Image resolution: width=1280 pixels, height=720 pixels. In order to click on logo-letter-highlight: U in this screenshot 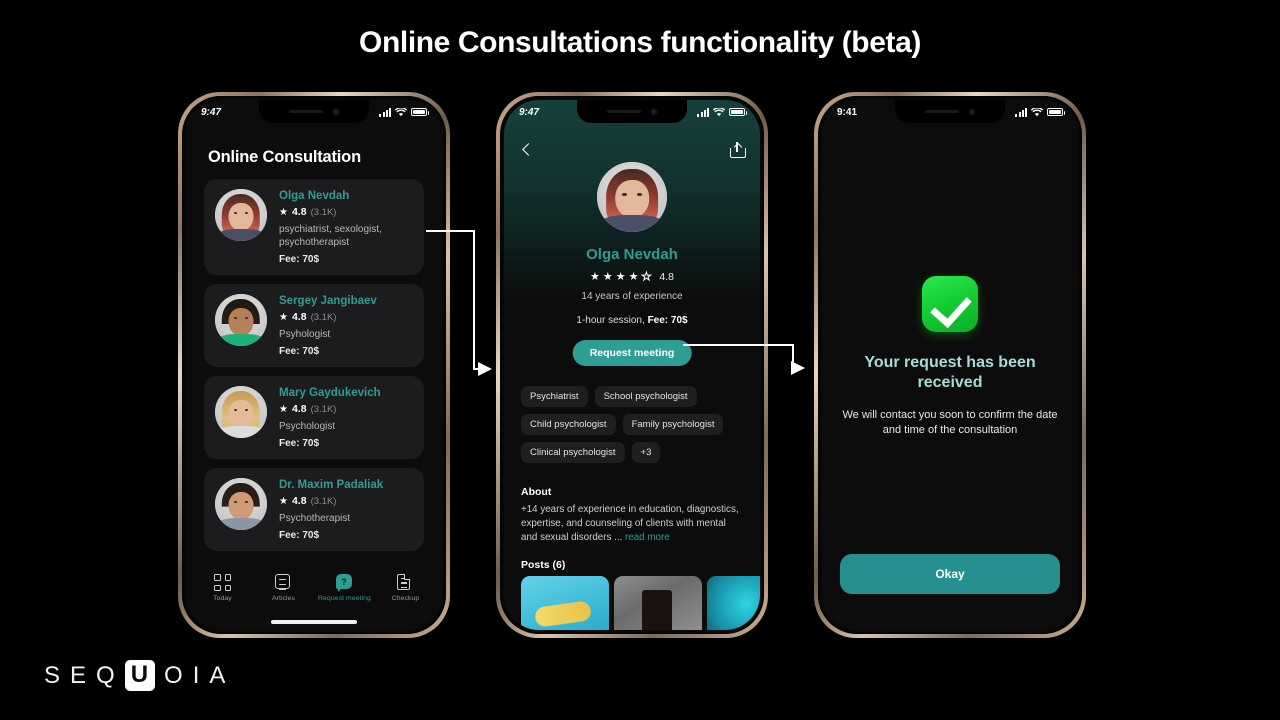, I will do `click(140, 675)`.